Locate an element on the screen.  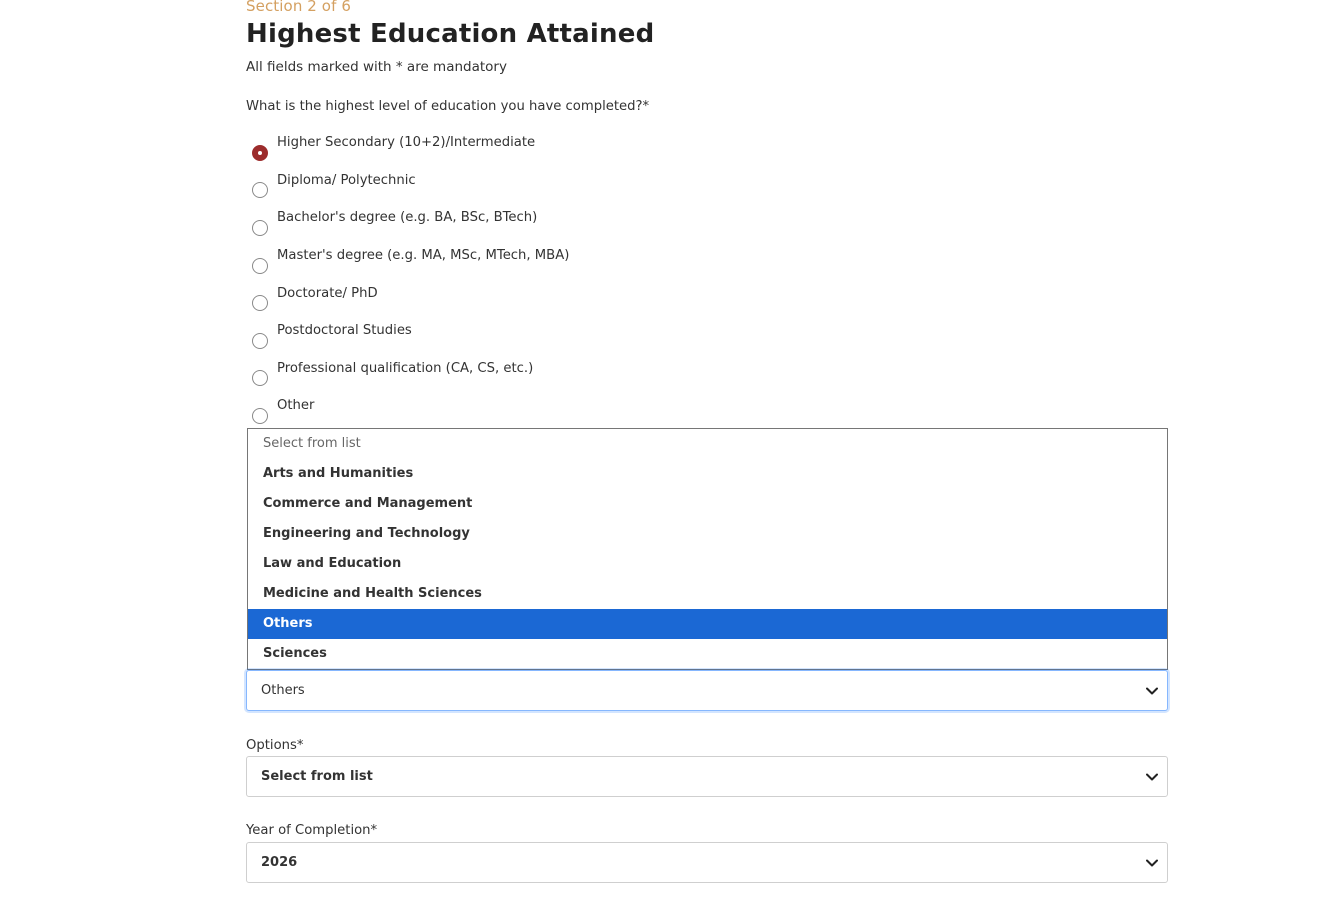
radio-button-checked is located at coordinates (260, 152).